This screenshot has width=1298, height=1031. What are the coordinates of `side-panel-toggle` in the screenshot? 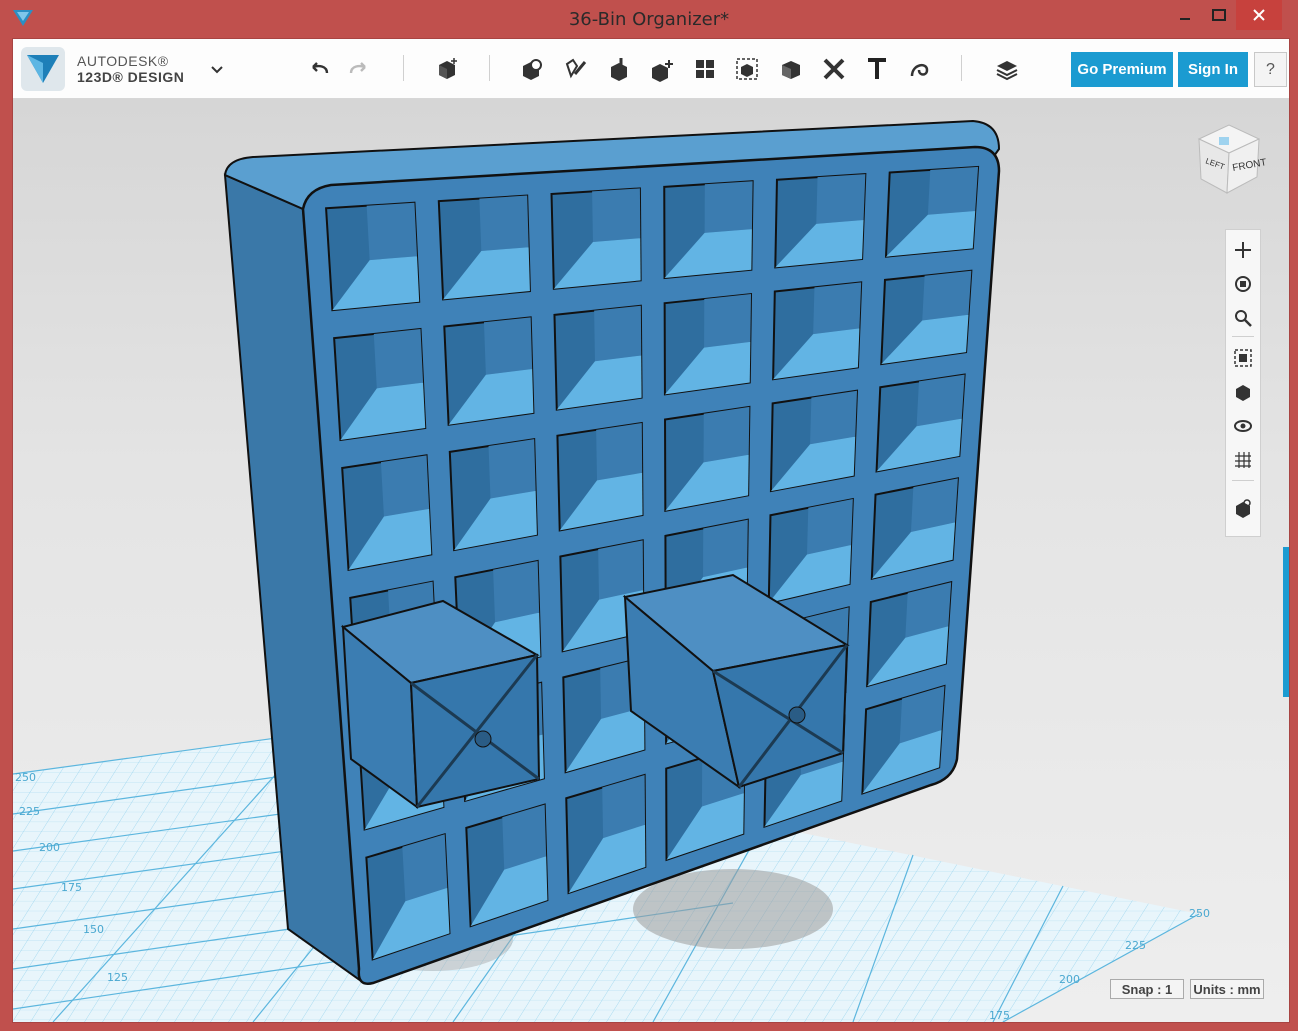 It's located at (1286, 622).